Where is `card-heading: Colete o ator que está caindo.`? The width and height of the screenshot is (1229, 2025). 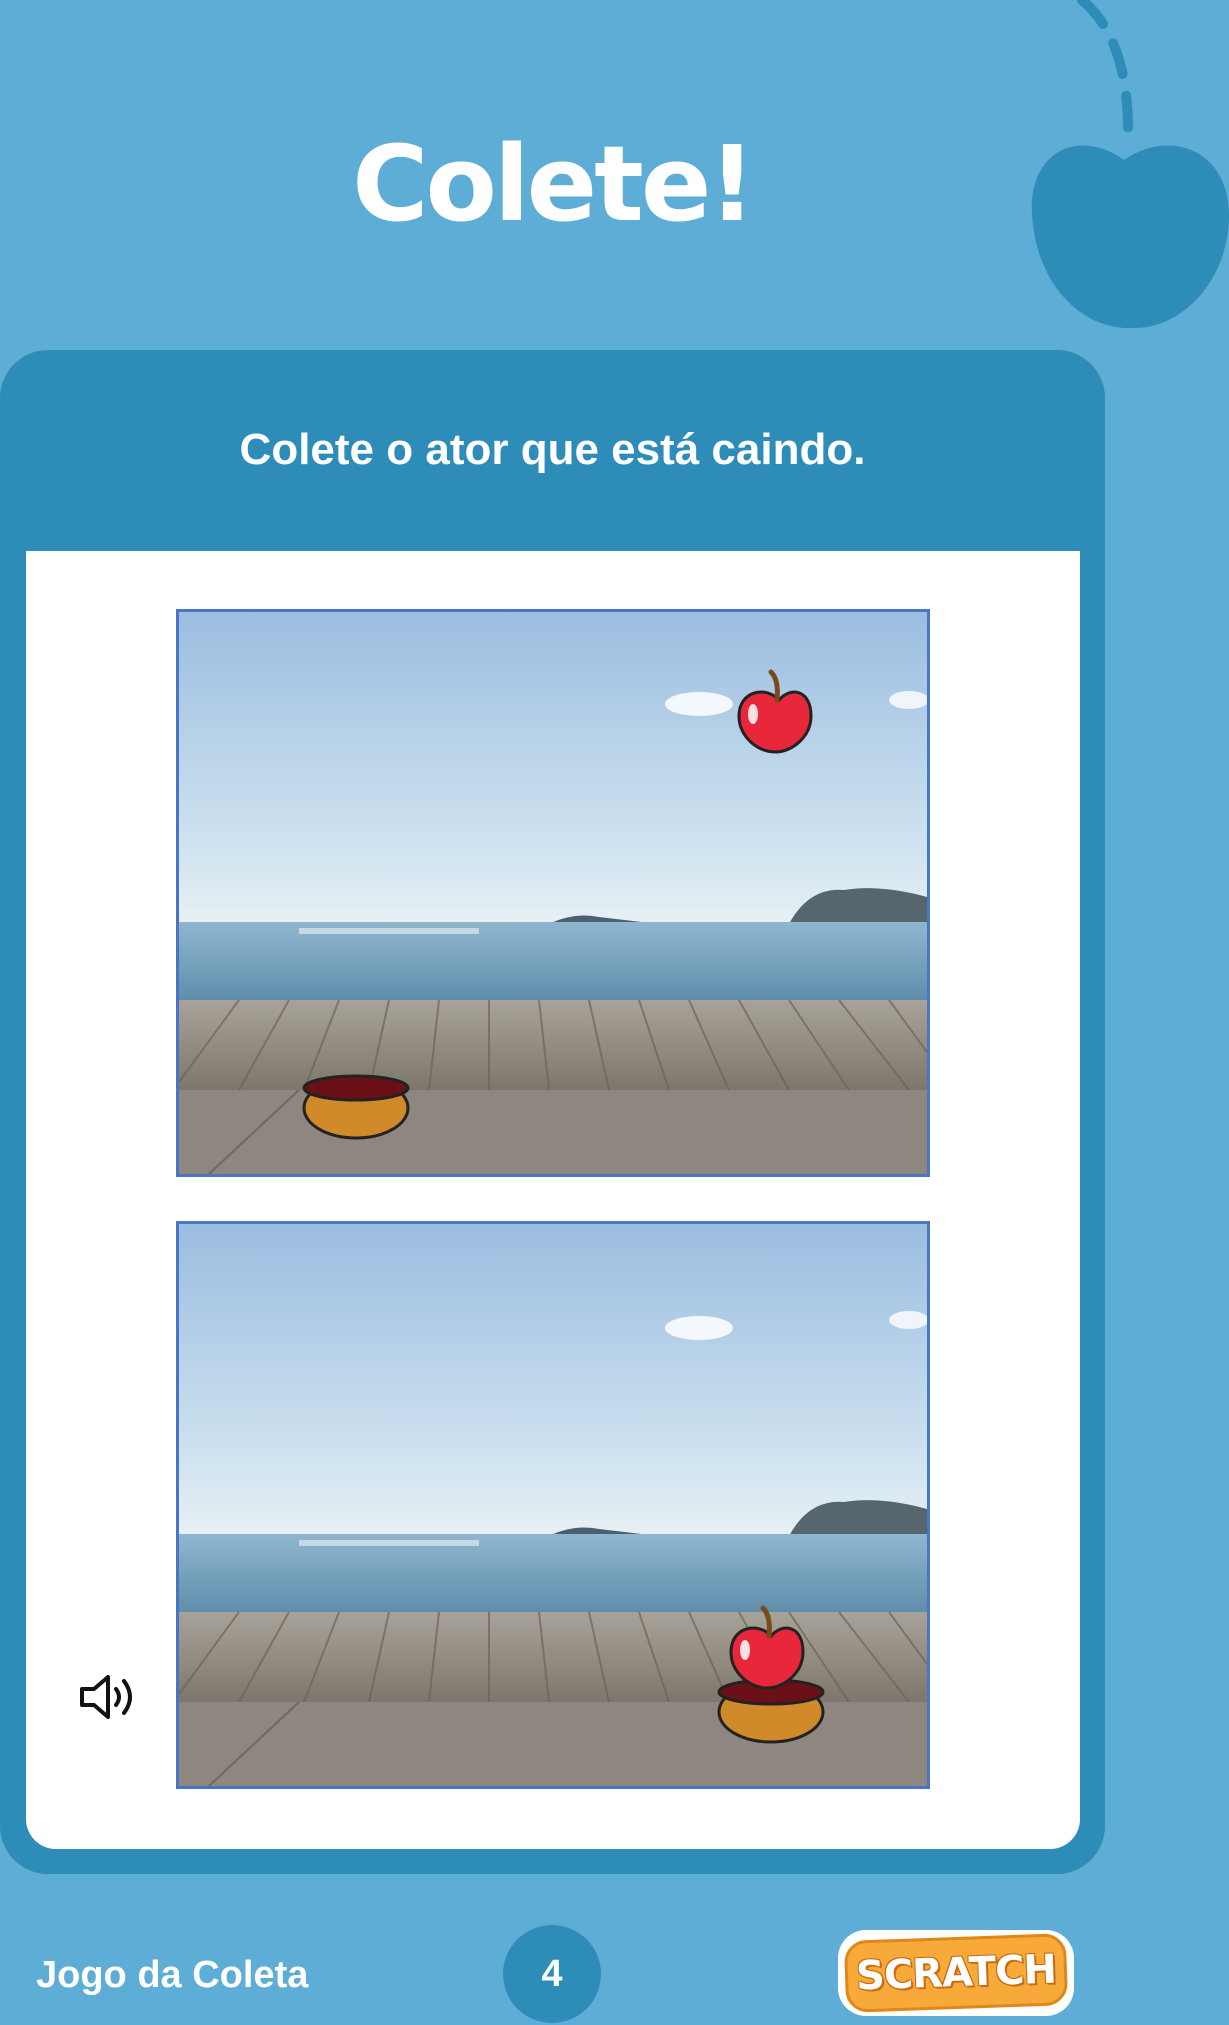
card-heading: Colete o ator que está caindo. is located at coordinates (552, 449).